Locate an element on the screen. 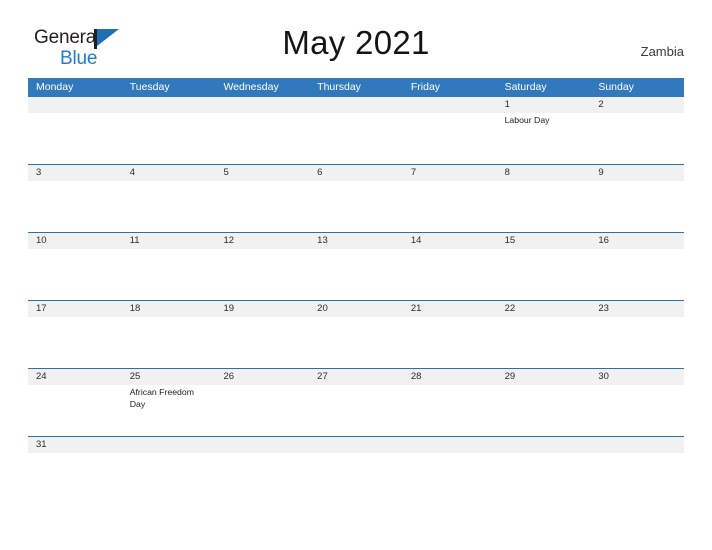 Image resolution: width=712 pixels, height=550 pixels. day-number-band: 17 is located at coordinates (75, 309).